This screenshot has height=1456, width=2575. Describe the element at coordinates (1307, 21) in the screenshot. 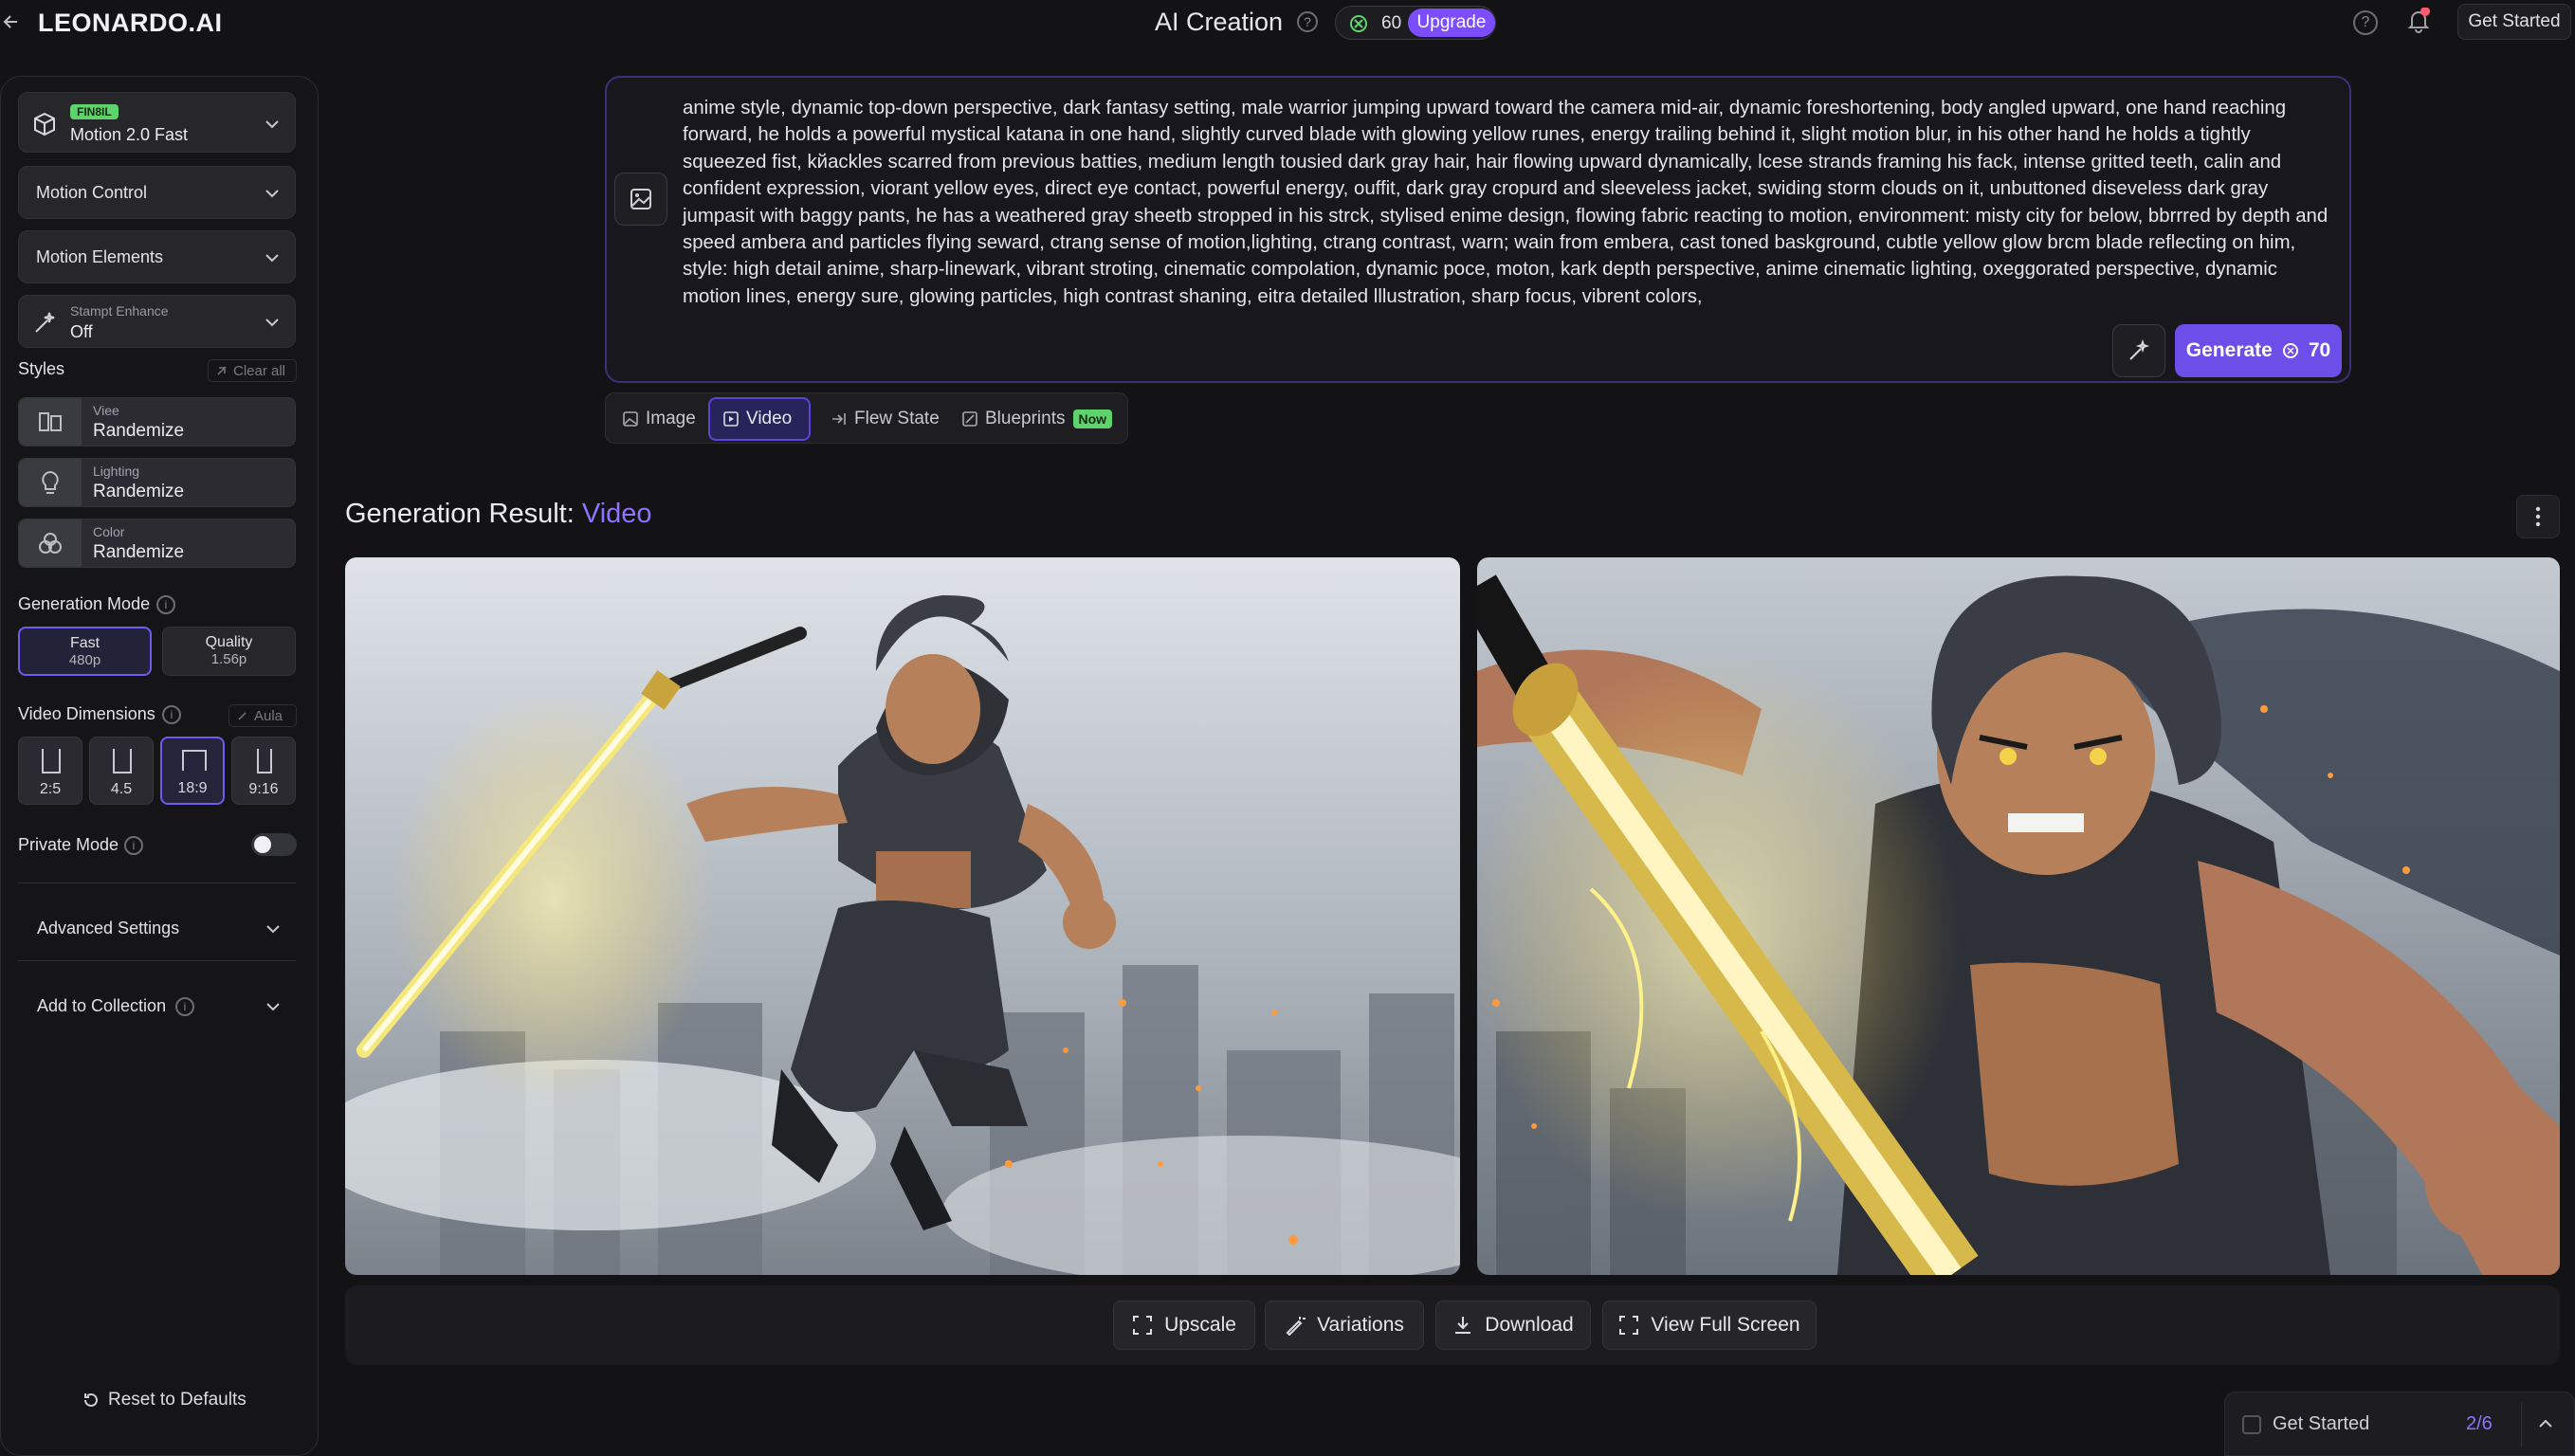

I see `help-icon: ?` at that location.